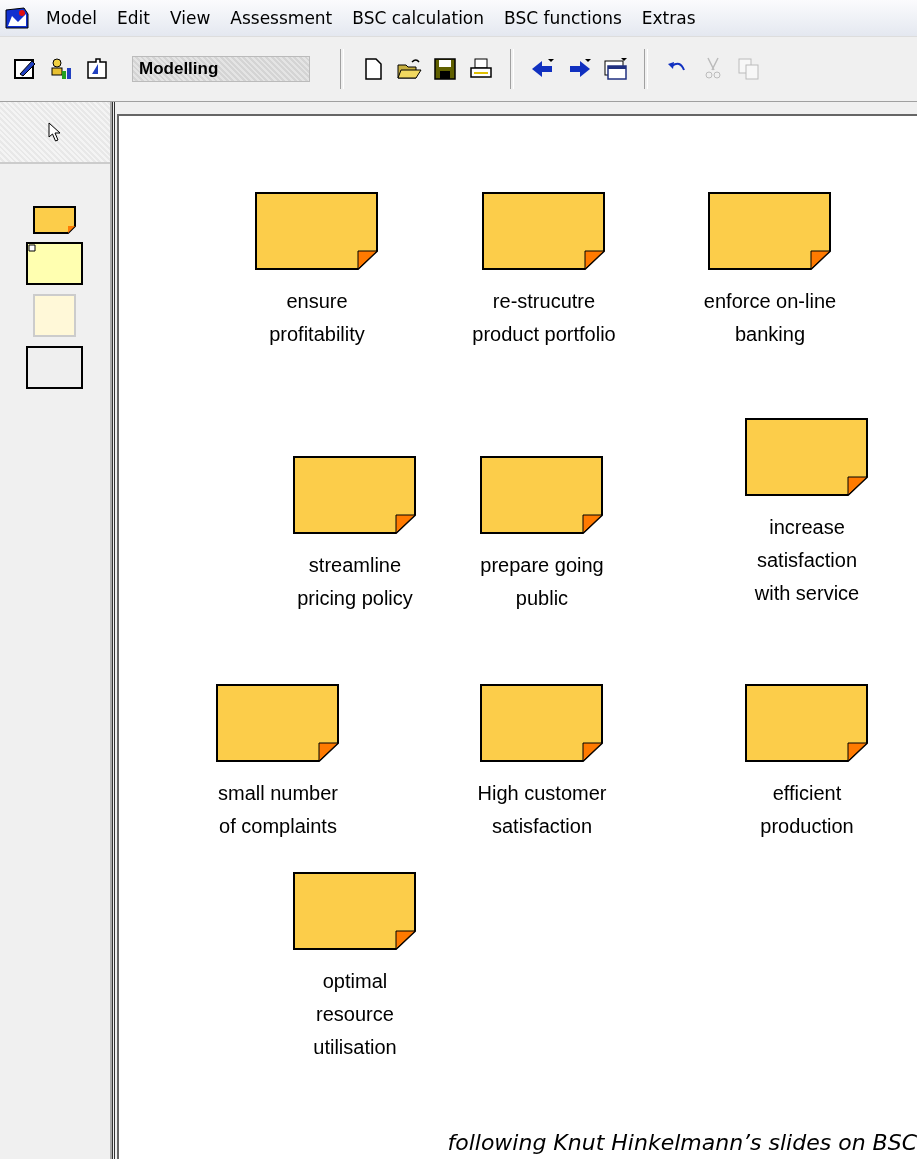  What do you see at coordinates (668, 18) in the screenshot?
I see `menu-item: Extras` at bounding box center [668, 18].